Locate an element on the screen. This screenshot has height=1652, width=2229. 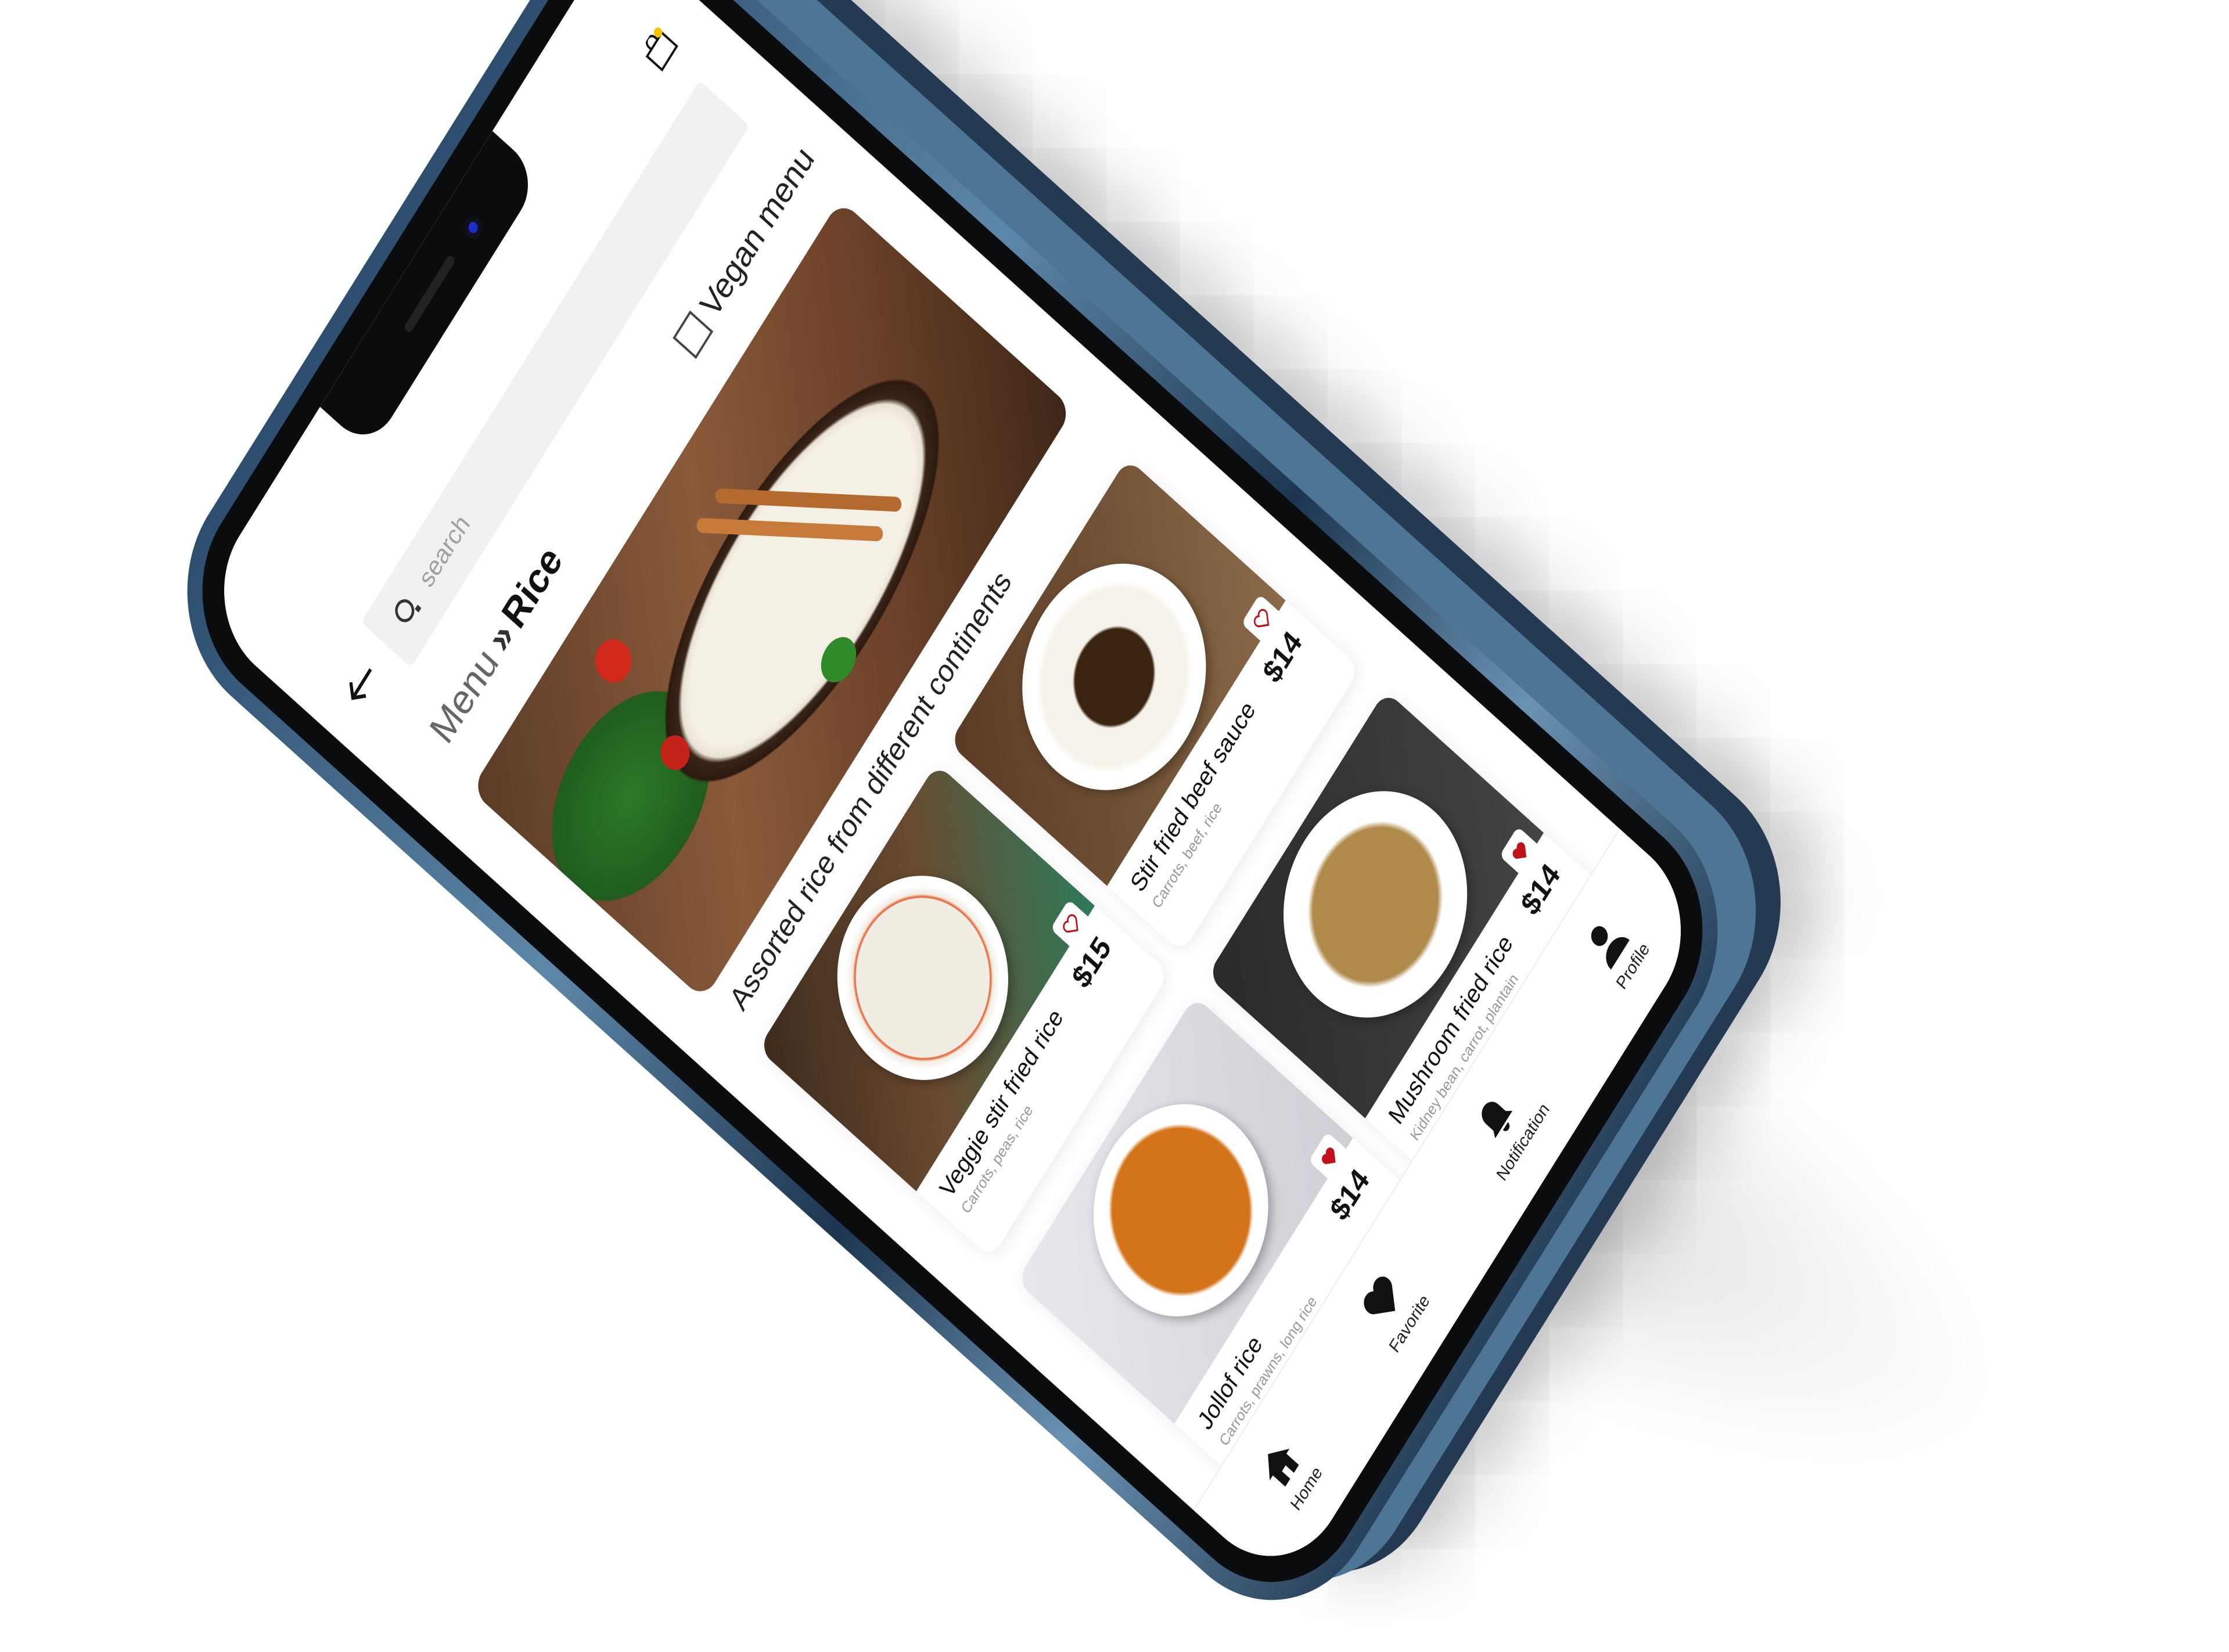
speaker is located at coordinates (430, 294).